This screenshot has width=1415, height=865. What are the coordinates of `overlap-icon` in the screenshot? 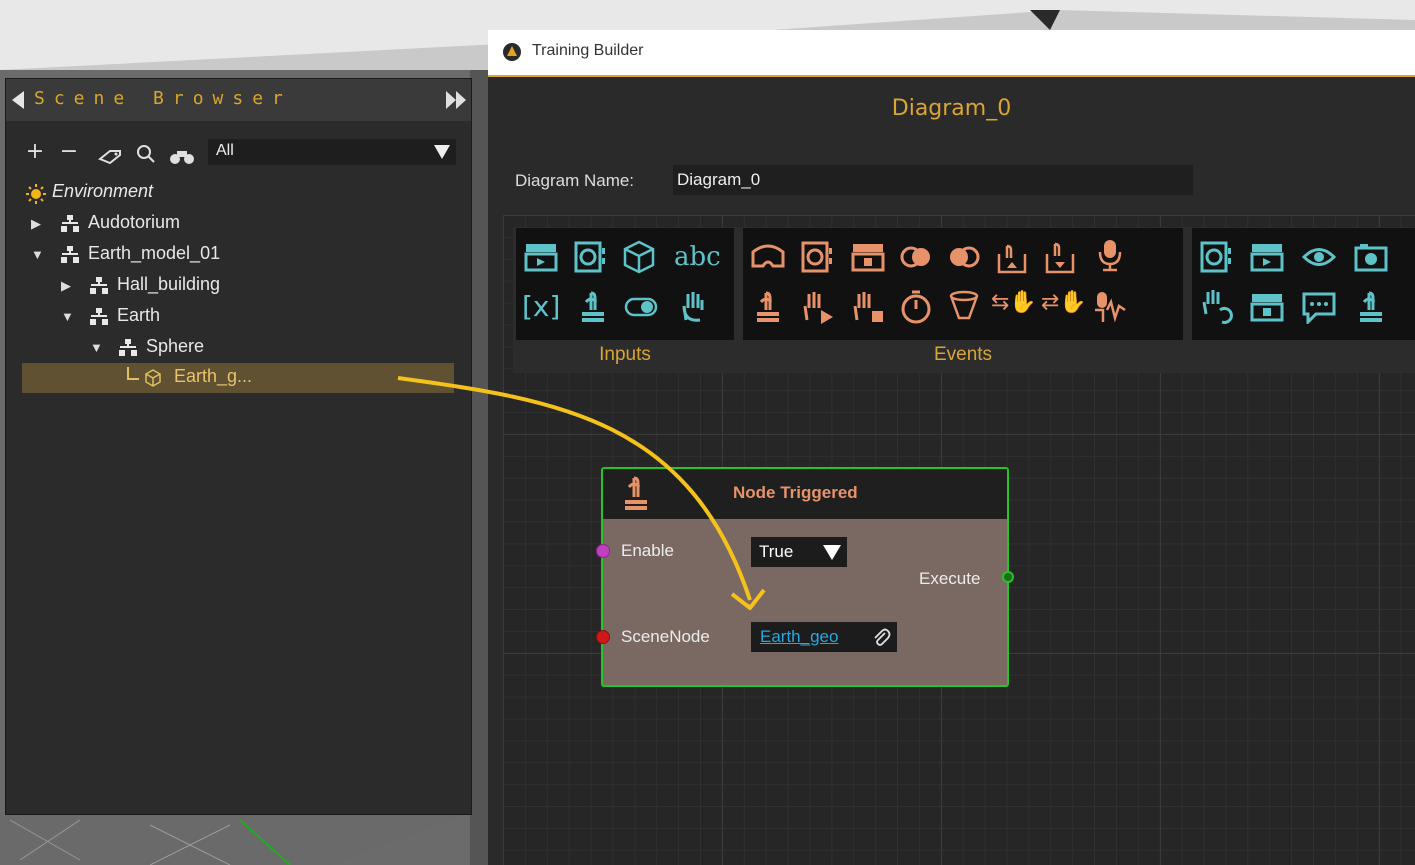 It's located at (964, 257).